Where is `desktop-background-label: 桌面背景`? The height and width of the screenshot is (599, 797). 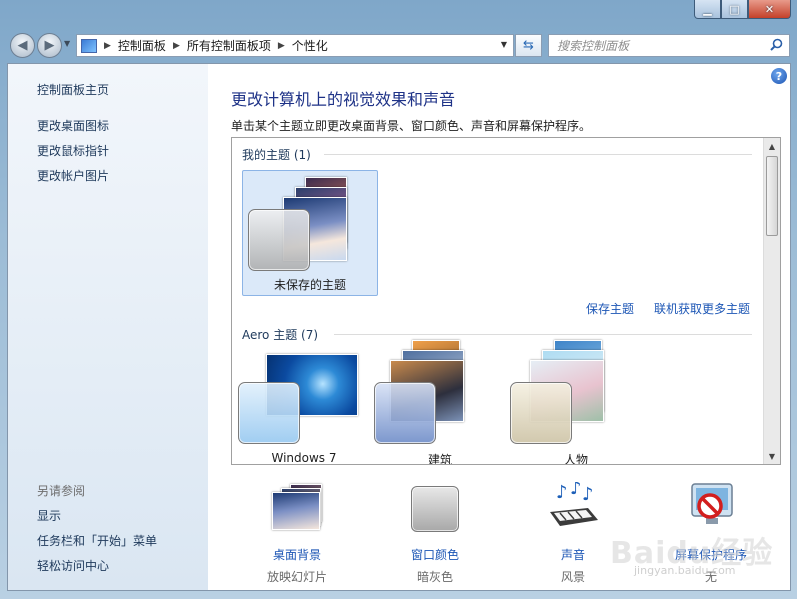
desktop-background-label: 桌面背景 is located at coordinates (297, 554).